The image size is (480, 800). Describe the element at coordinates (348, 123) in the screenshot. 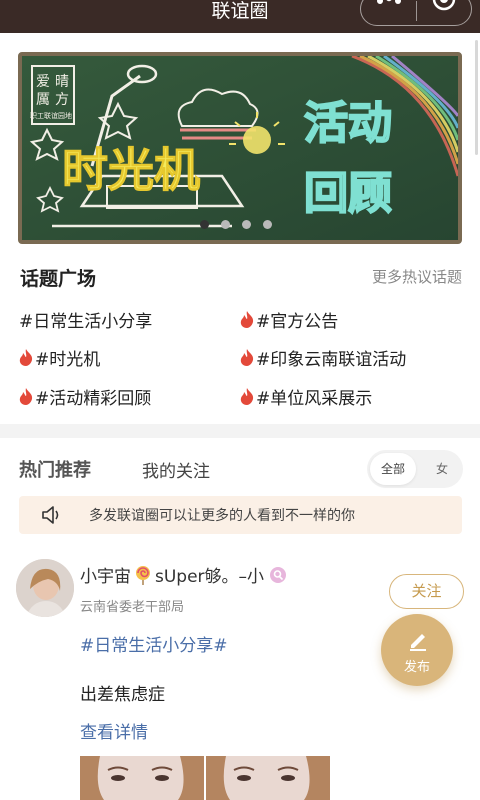

I see `banner-headline-right-1: 活动` at that location.